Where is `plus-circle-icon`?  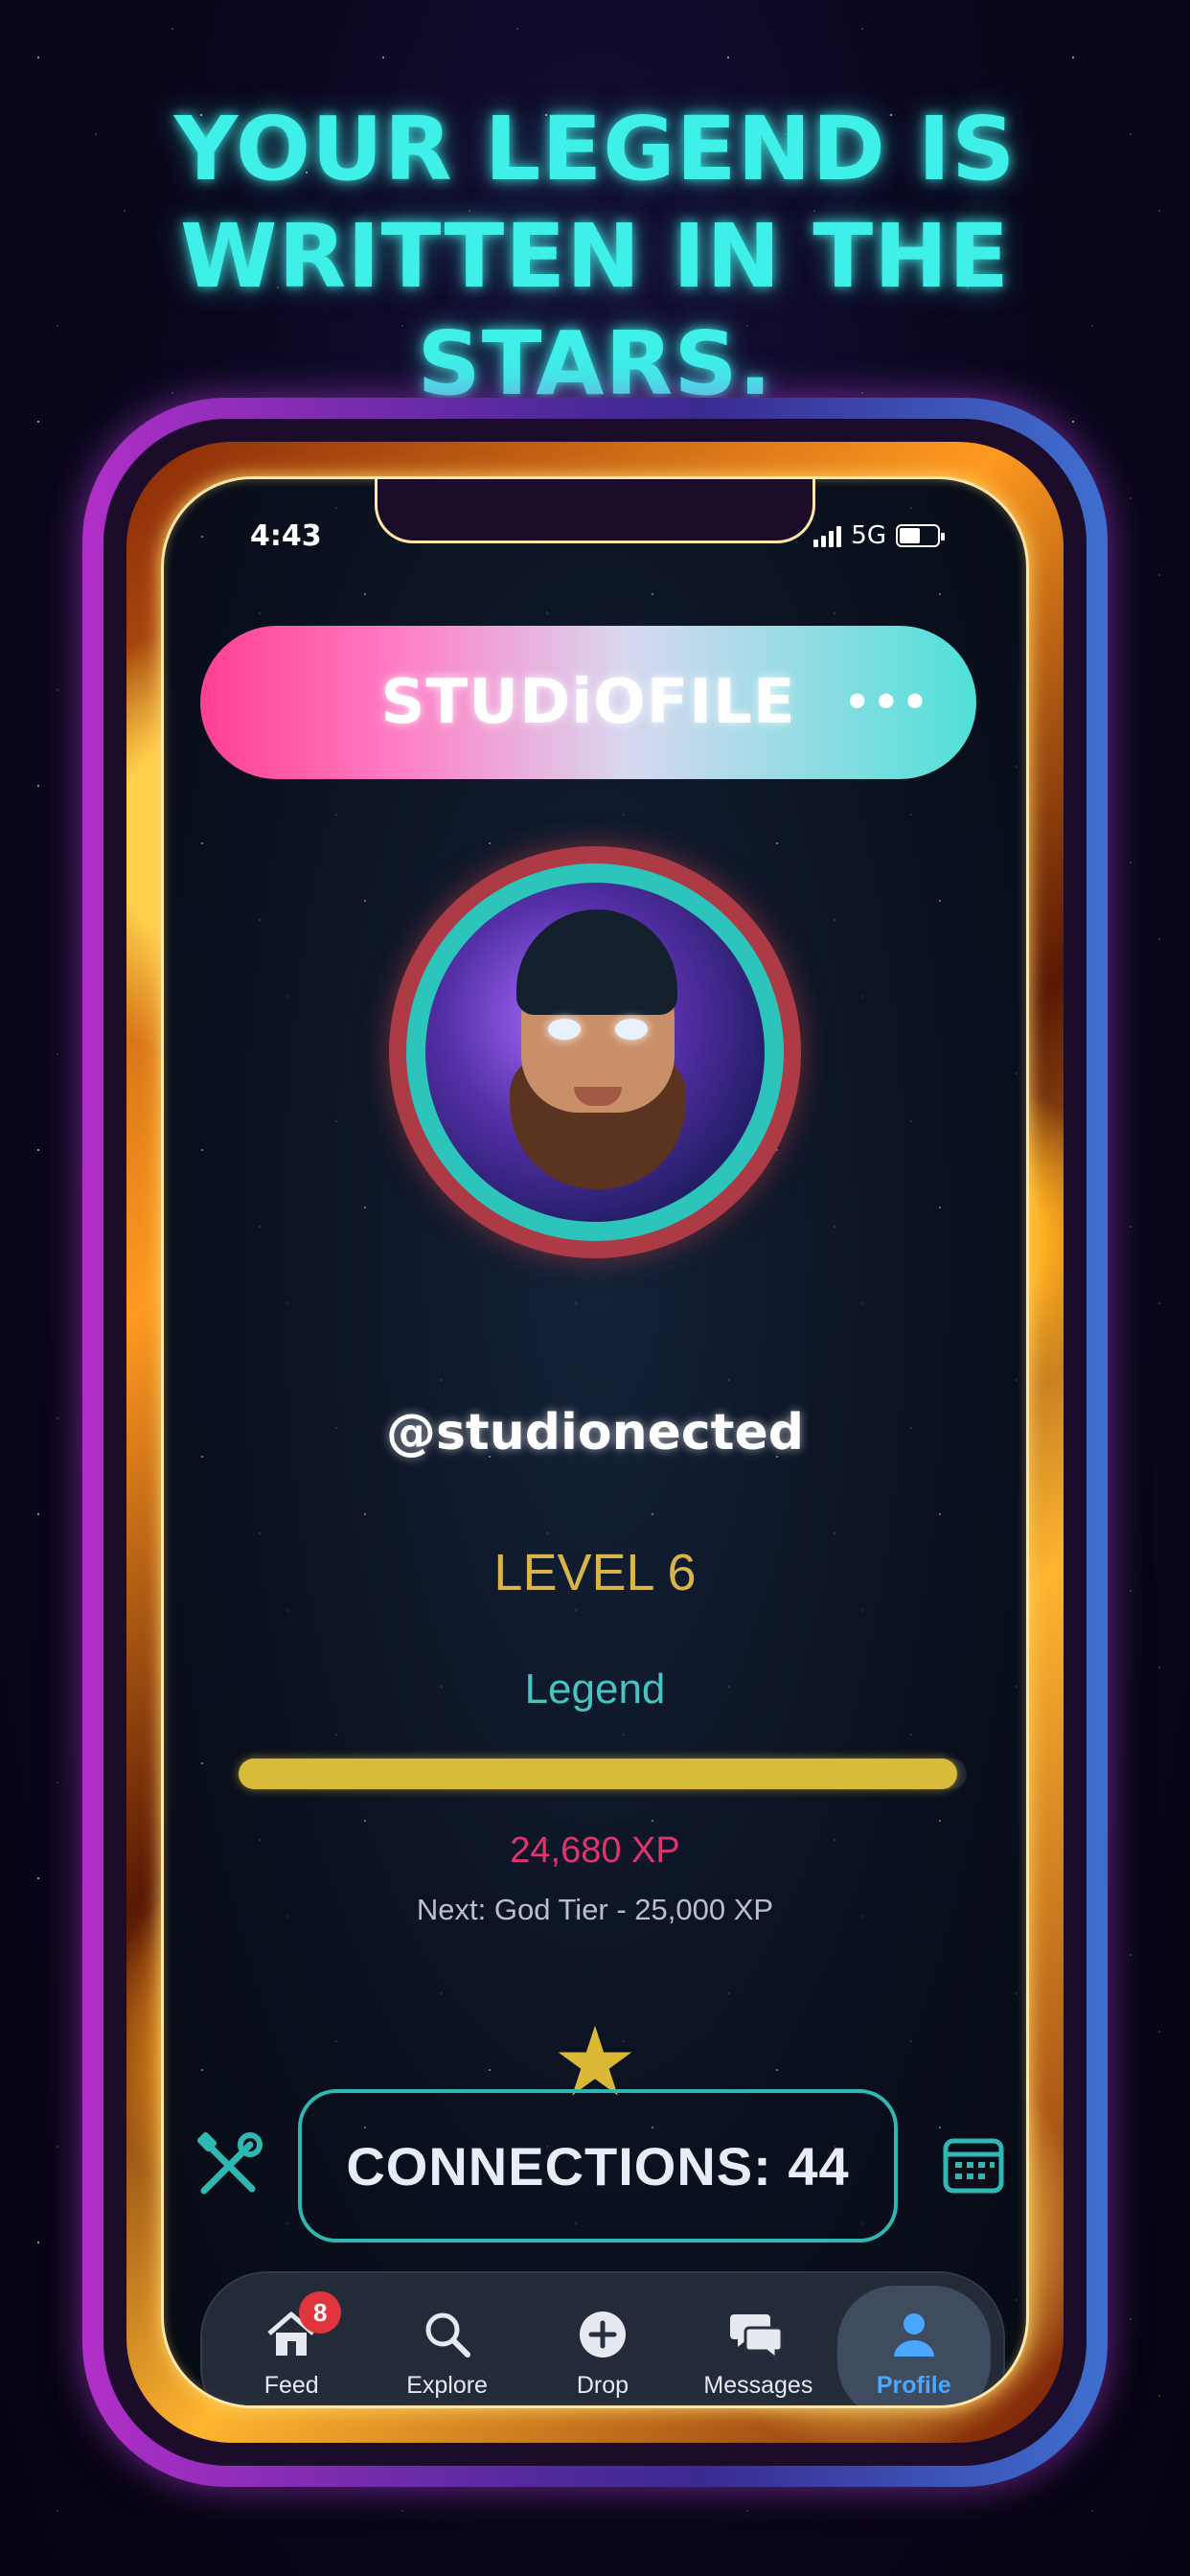 plus-circle-icon is located at coordinates (603, 2334).